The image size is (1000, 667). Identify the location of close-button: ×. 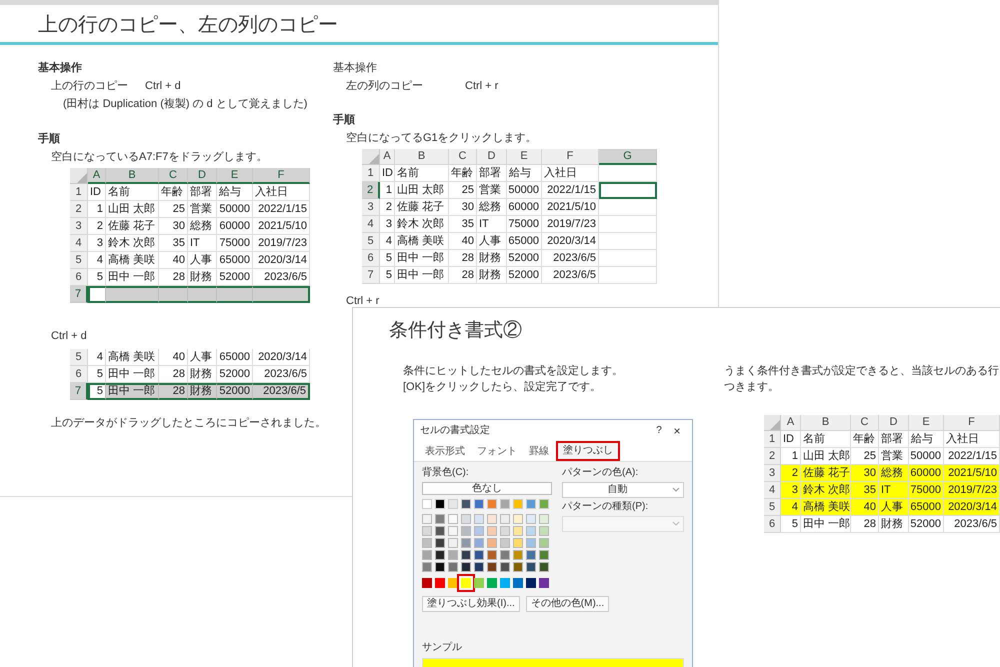
(677, 431).